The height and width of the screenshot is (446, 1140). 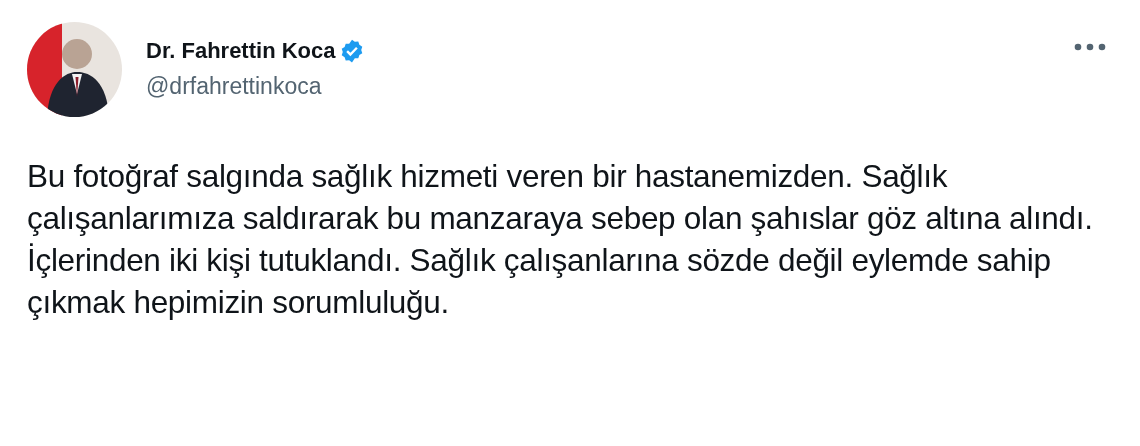 What do you see at coordinates (1090, 47) in the screenshot?
I see `more-icon` at bounding box center [1090, 47].